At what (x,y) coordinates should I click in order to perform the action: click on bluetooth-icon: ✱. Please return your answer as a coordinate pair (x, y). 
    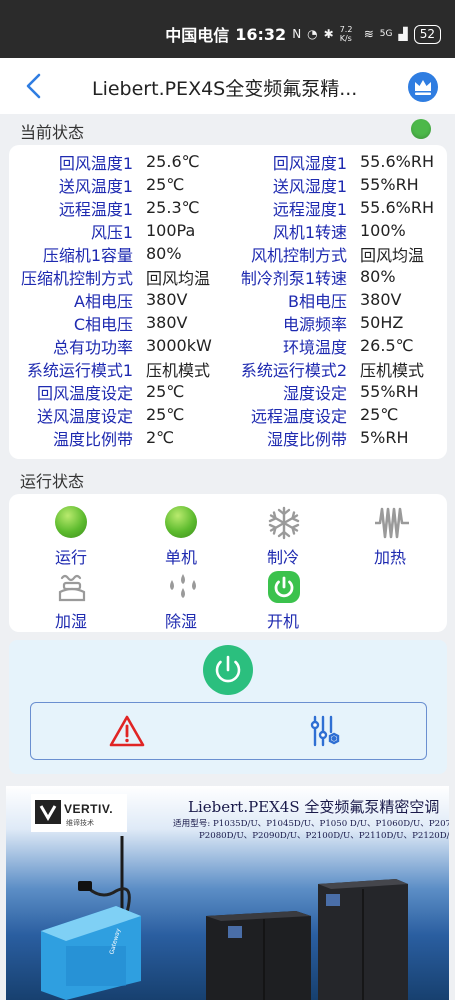
    Looking at the image, I should click on (328, 34).